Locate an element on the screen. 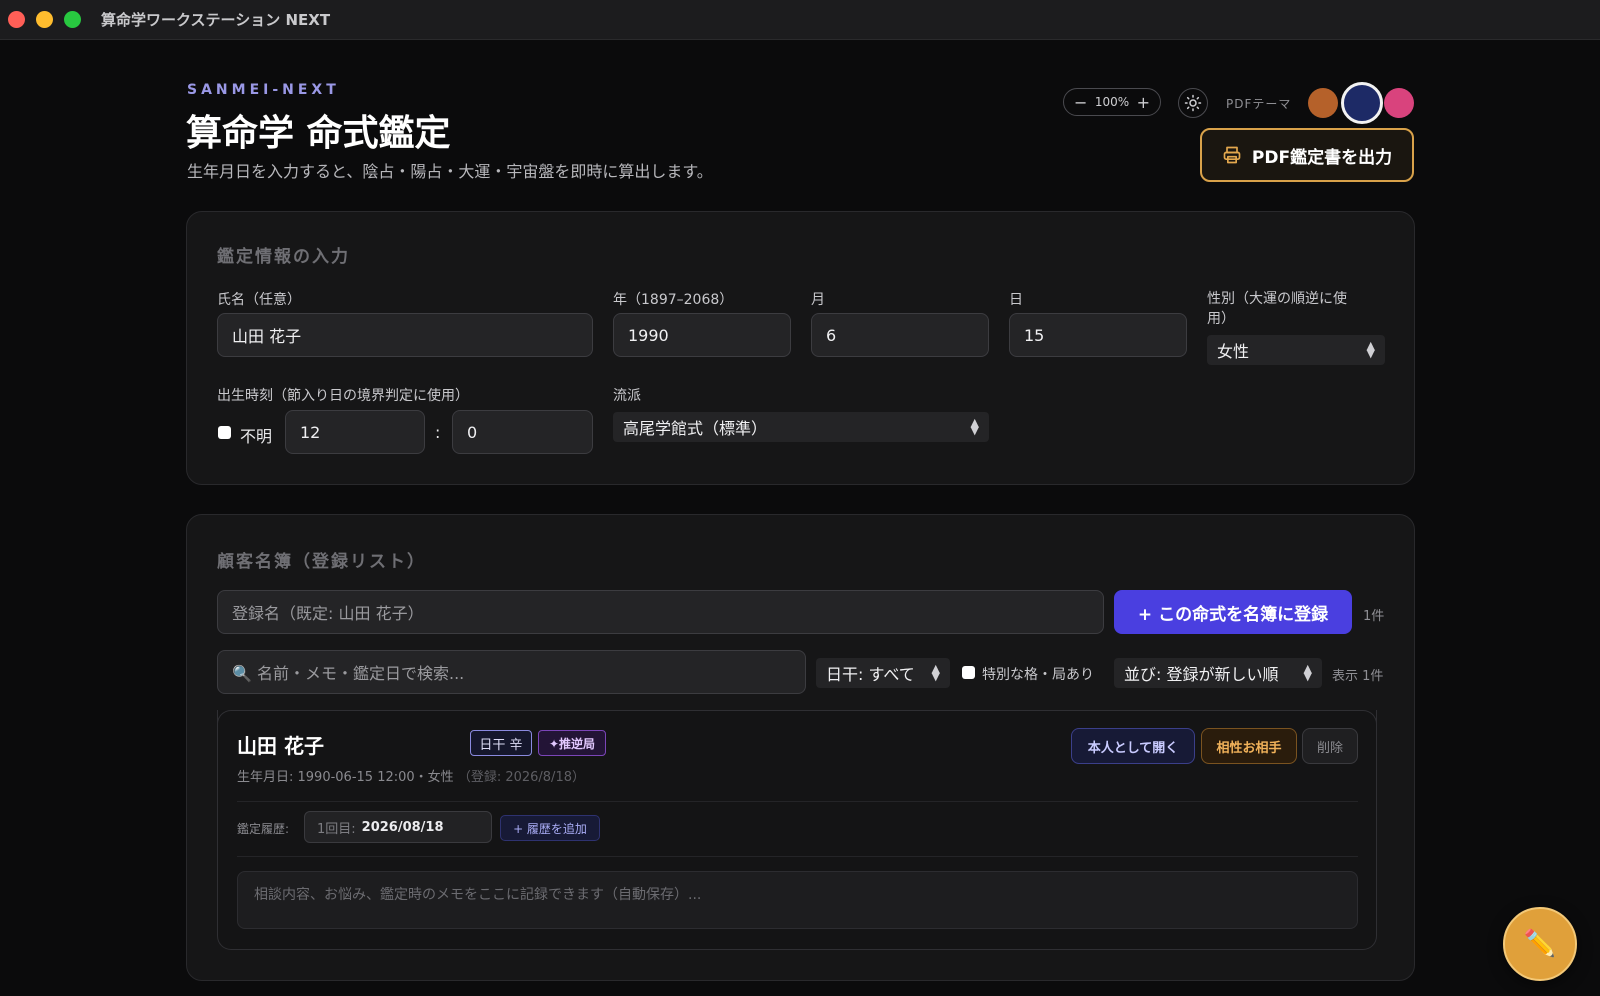 This screenshot has height=996, width=1600. close-window-button is located at coordinates (16, 19).